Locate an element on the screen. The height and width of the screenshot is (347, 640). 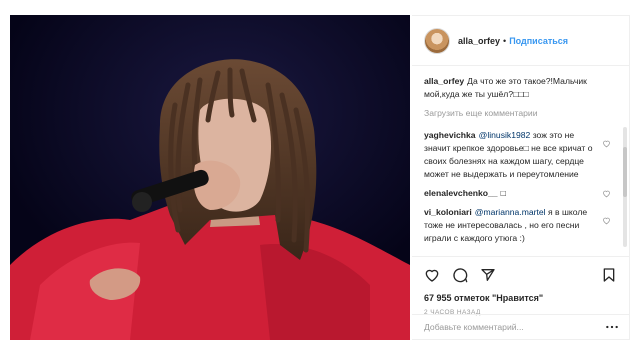
comment-mention: @linusik1982 is located at coordinates (505, 135).